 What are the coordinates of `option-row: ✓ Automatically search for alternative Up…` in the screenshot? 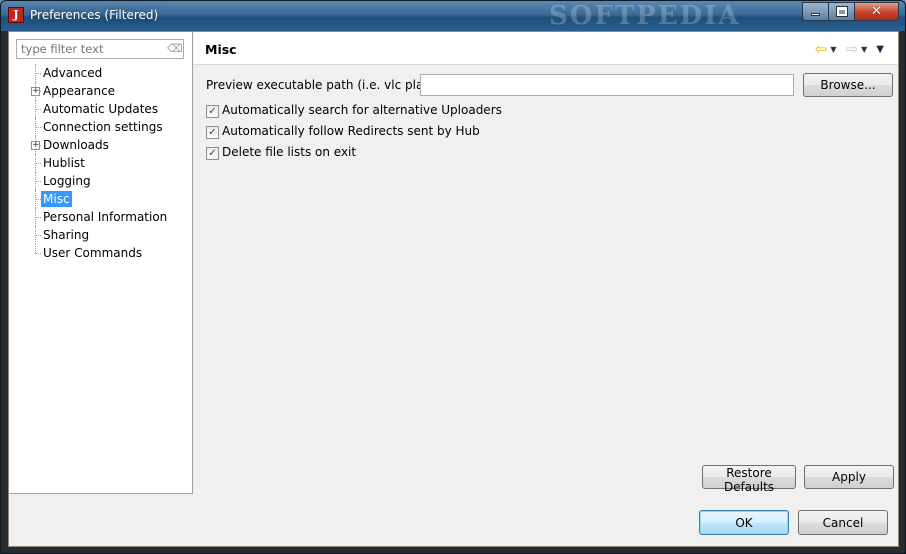 It's located at (354, 110).